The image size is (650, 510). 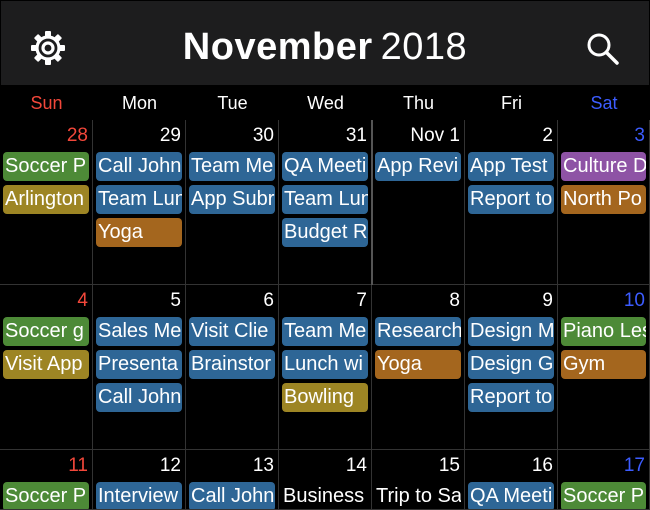 What do you see at coordinates (170, 135) in the screenshot?
I see `day-number: 29` at bounding box center [170, 135].